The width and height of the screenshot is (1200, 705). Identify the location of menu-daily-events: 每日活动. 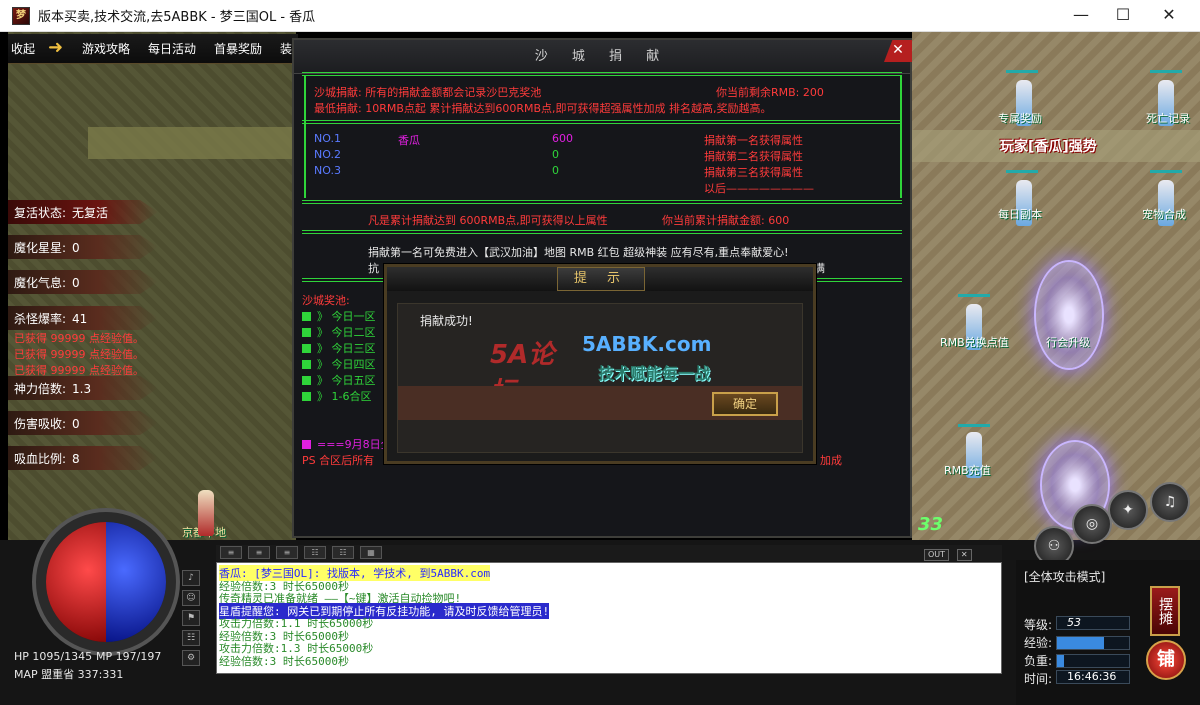
(172, 48).